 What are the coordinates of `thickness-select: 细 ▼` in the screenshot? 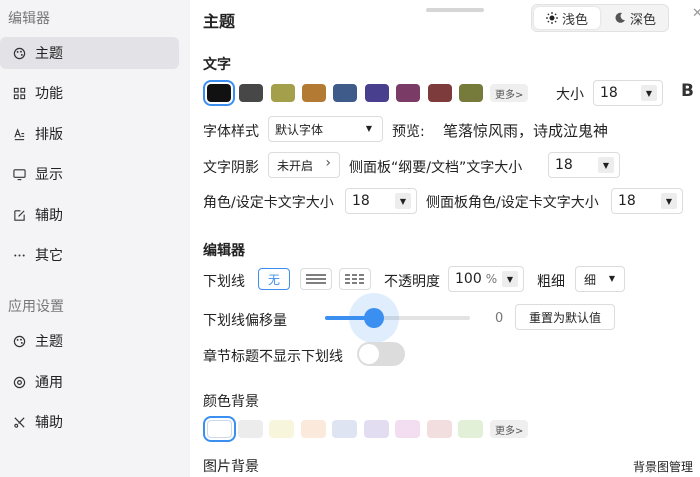 It's located at (600, 279).